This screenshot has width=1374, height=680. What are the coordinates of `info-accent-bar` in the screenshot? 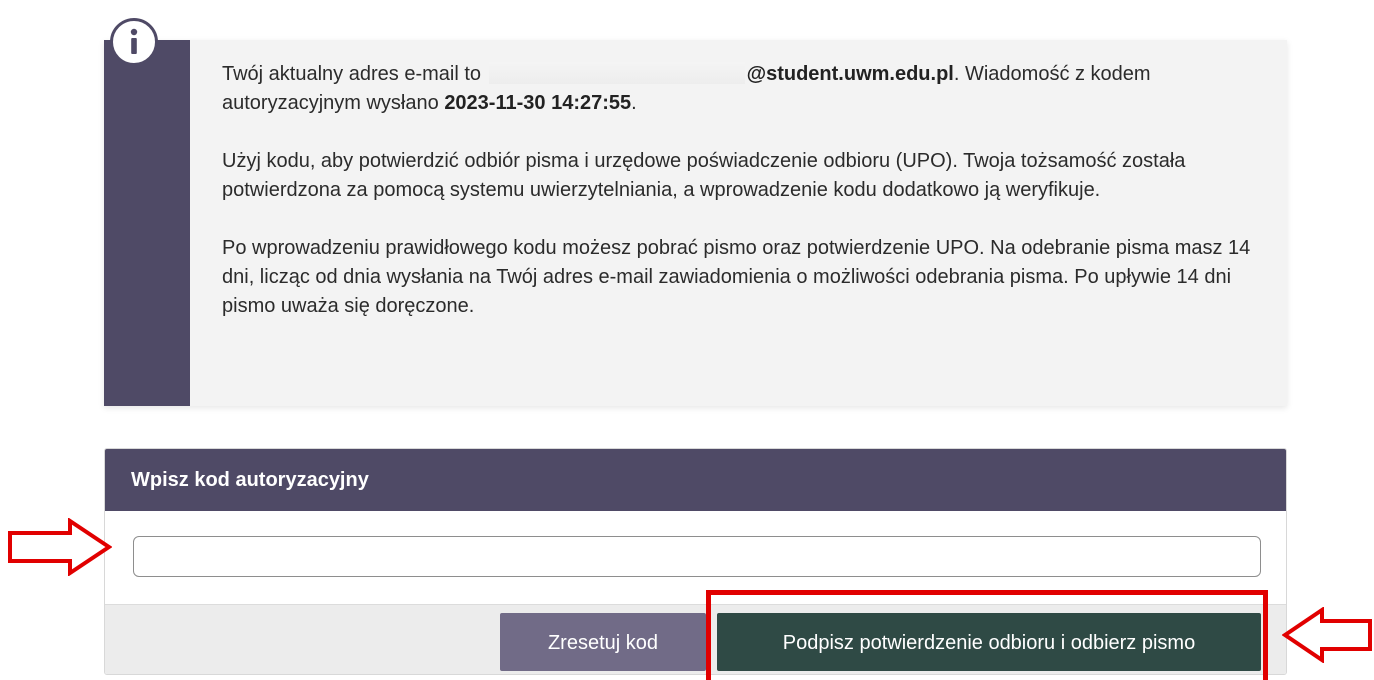 It's located at (147, 223).